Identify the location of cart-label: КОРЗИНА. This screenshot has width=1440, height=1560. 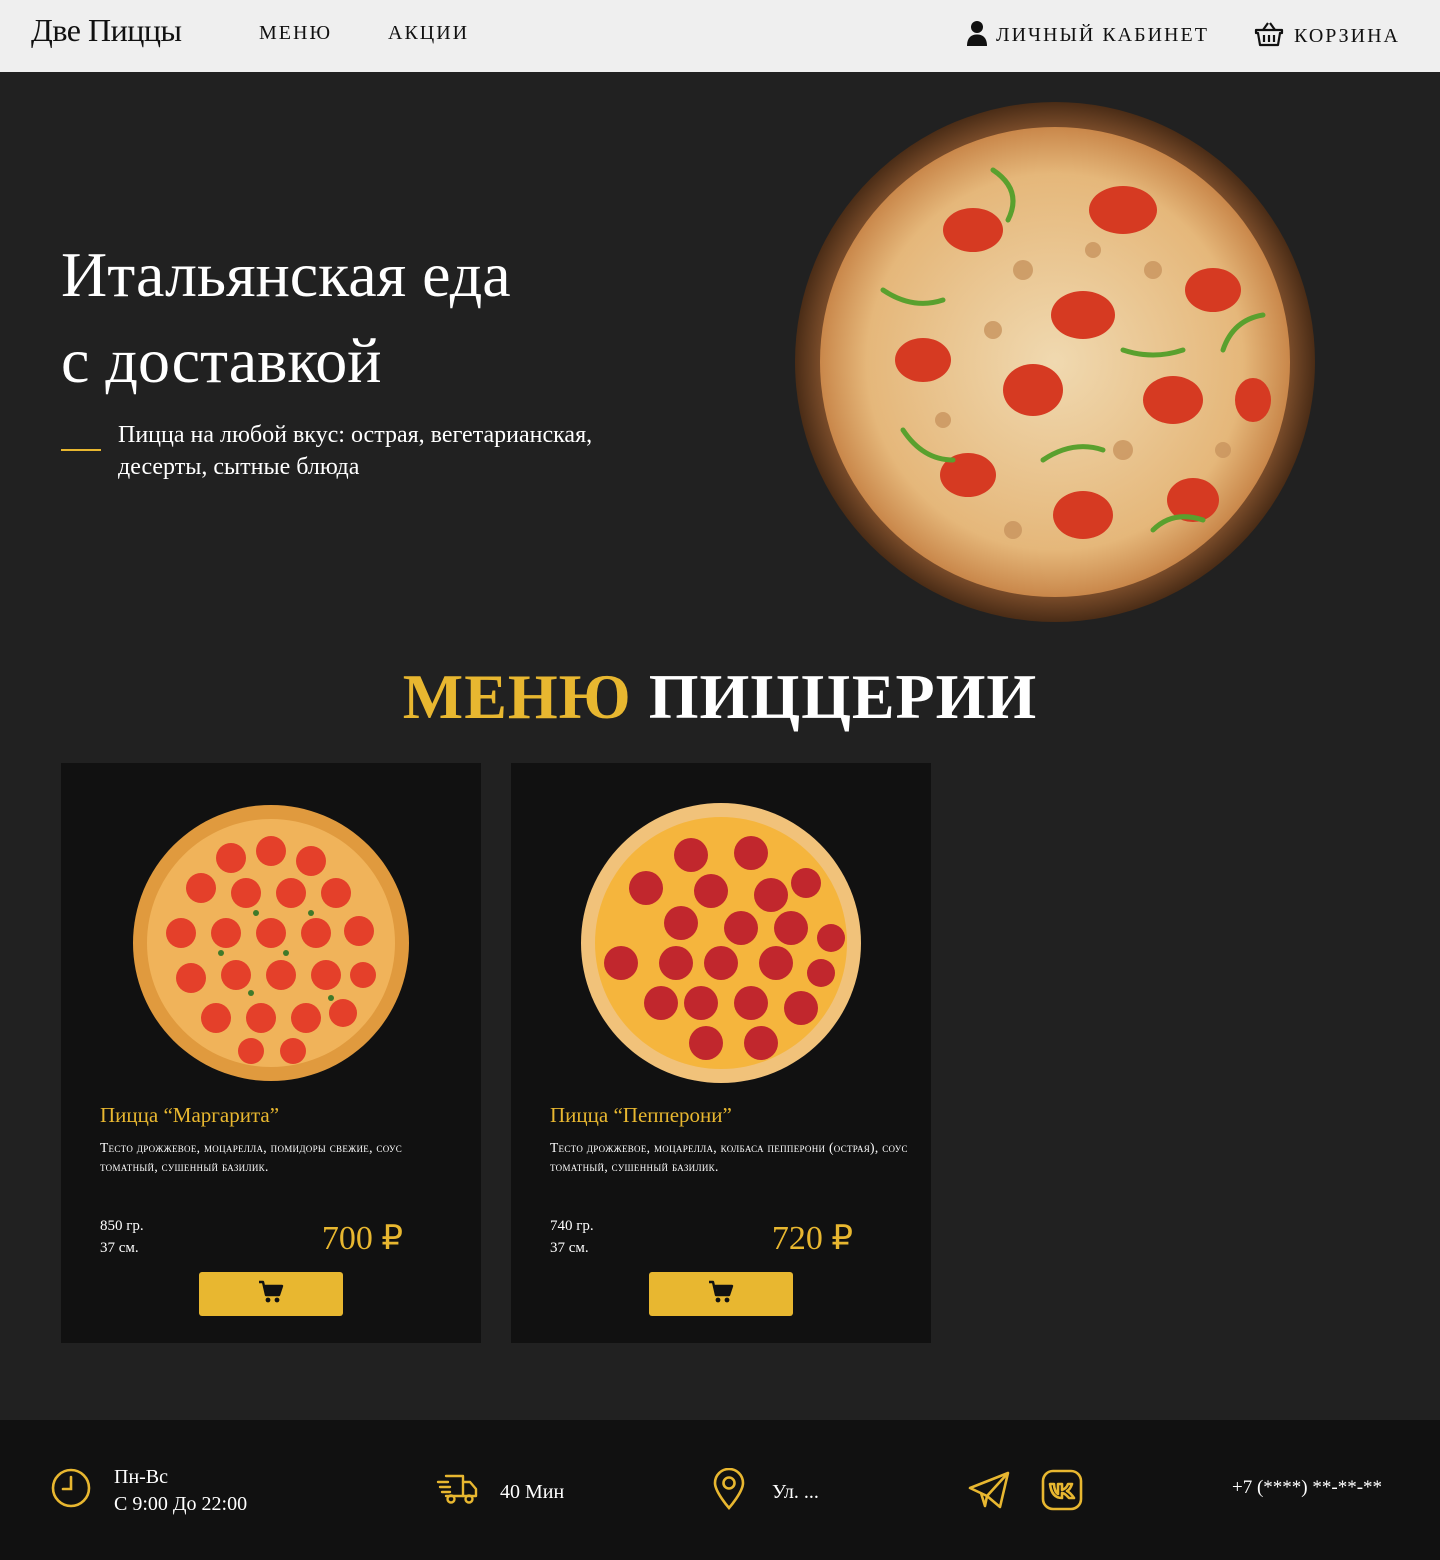
(1347, 35).